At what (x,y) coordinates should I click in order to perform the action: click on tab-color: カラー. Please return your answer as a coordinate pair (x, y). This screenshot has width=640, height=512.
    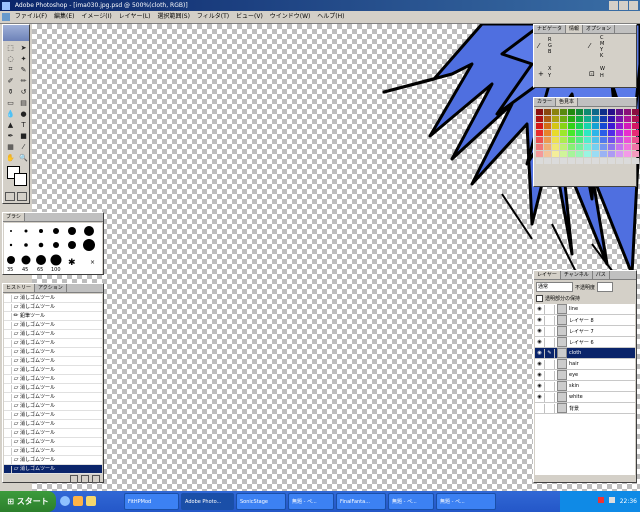
    Looking at the image, I should click on (545, 102).